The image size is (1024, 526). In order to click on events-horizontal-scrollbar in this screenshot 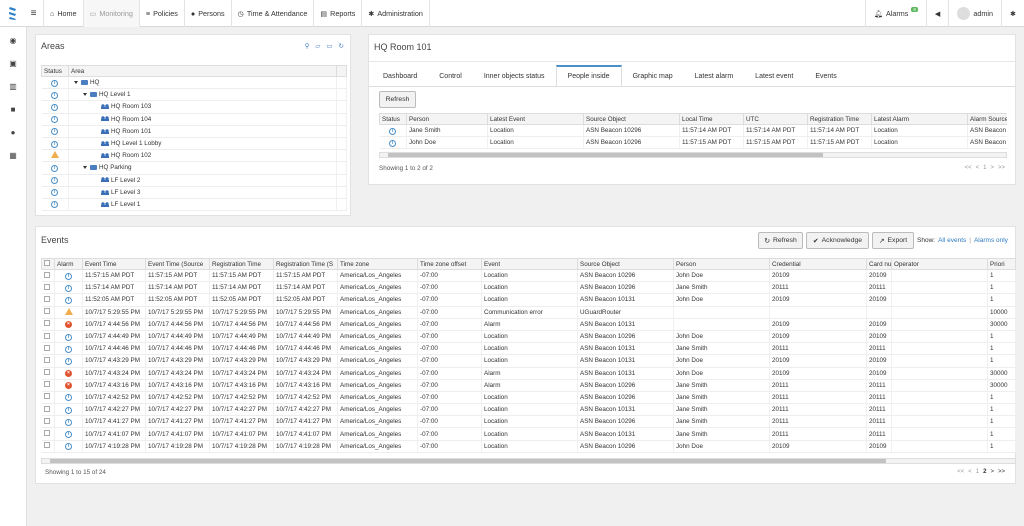, I will do `click(528, 461)`.